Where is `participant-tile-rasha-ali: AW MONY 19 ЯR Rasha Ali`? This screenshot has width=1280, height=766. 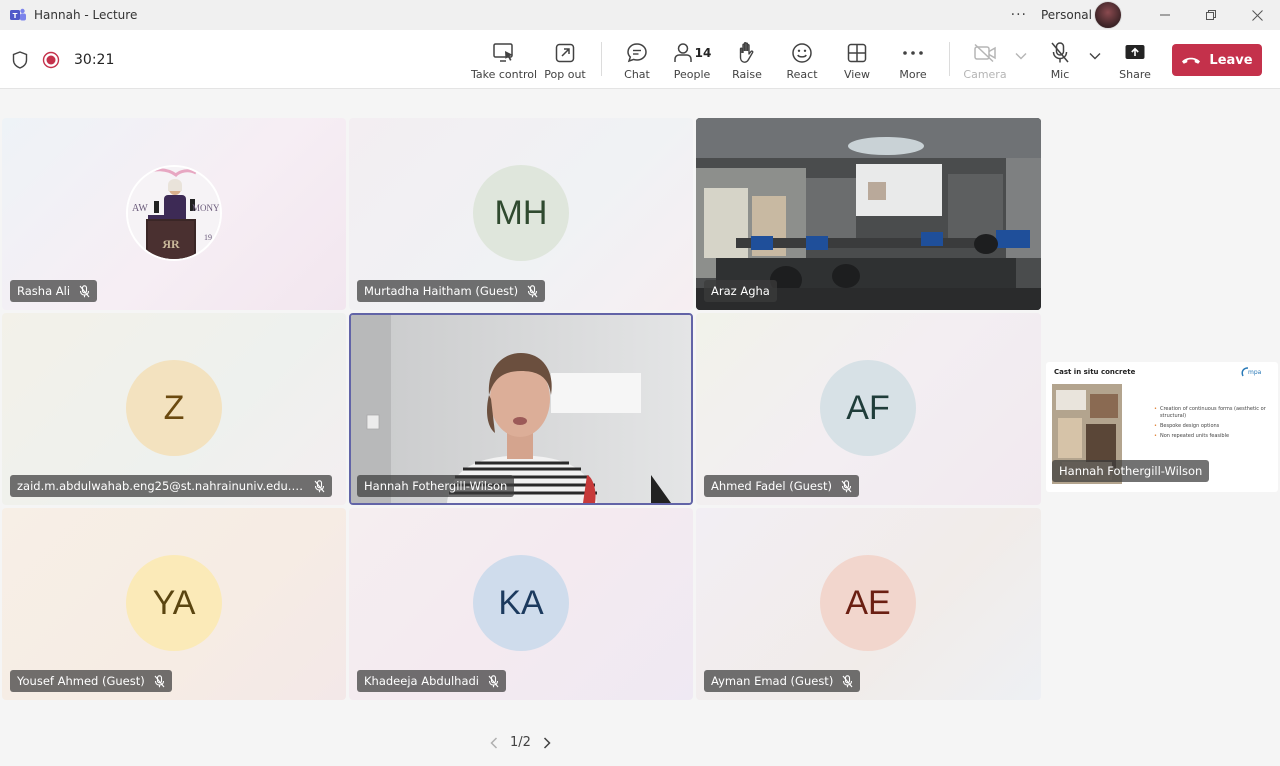
participant-tile-rasha-ali: AW MONY 19 ЯR Rasha Ali is located at coordinates (174, 214).